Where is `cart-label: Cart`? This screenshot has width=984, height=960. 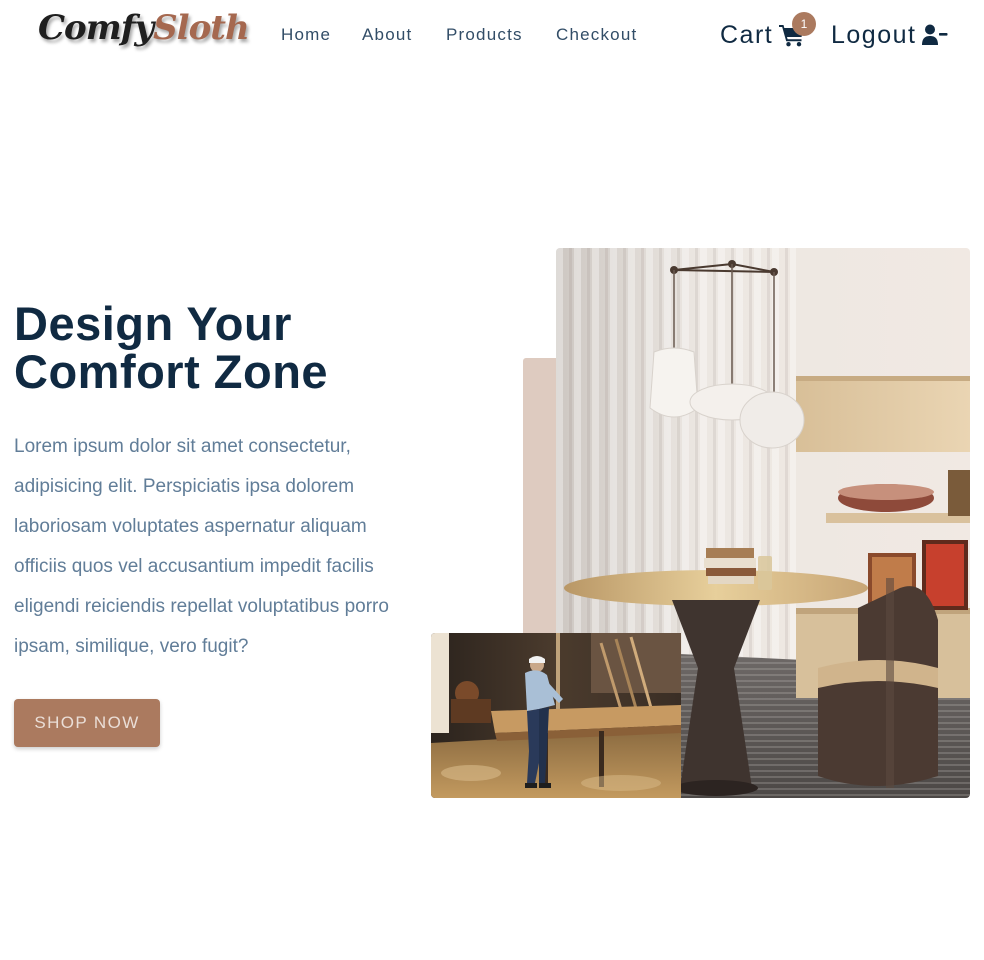 cart-label: Cart is located at coordinates (747, 34).